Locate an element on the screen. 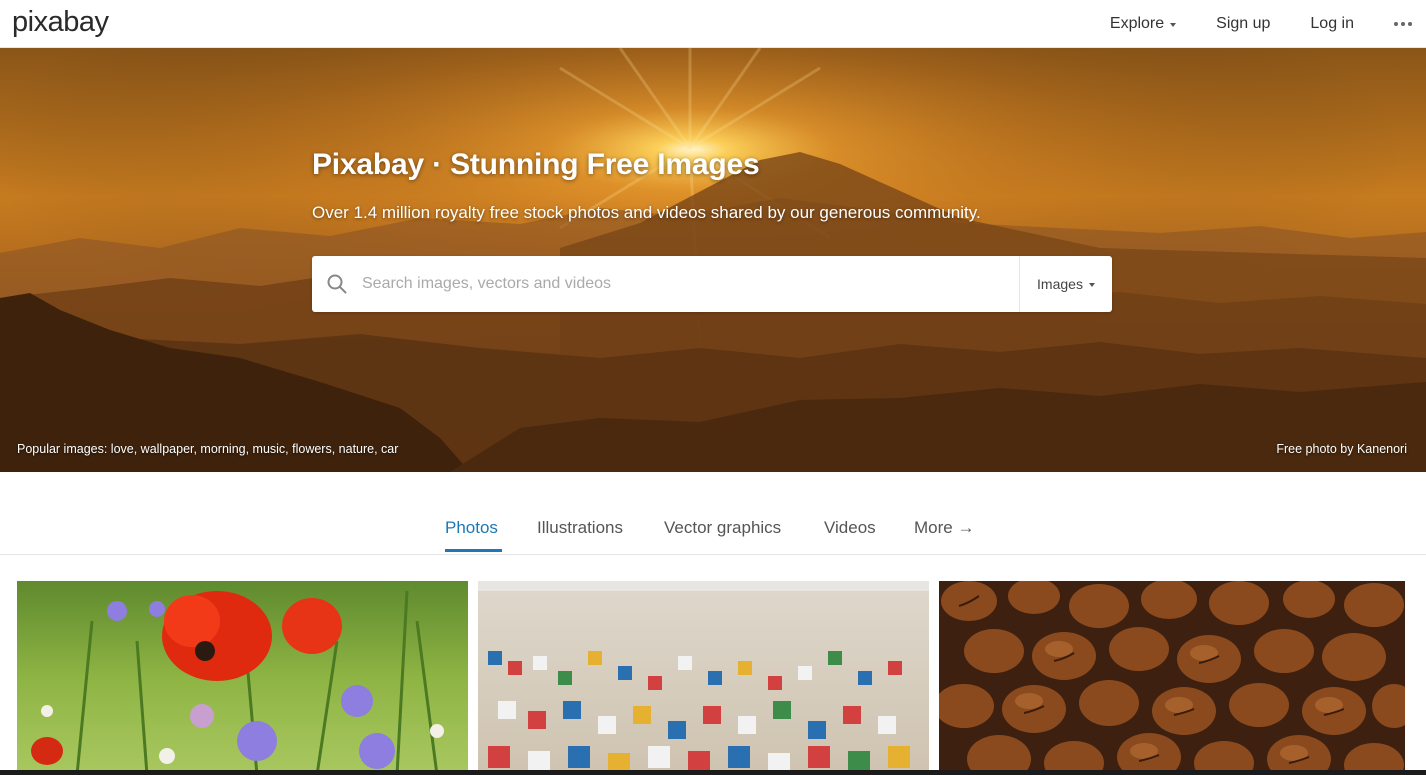  thumbnail-coffee-beans is located at coordinates (1172, 678).